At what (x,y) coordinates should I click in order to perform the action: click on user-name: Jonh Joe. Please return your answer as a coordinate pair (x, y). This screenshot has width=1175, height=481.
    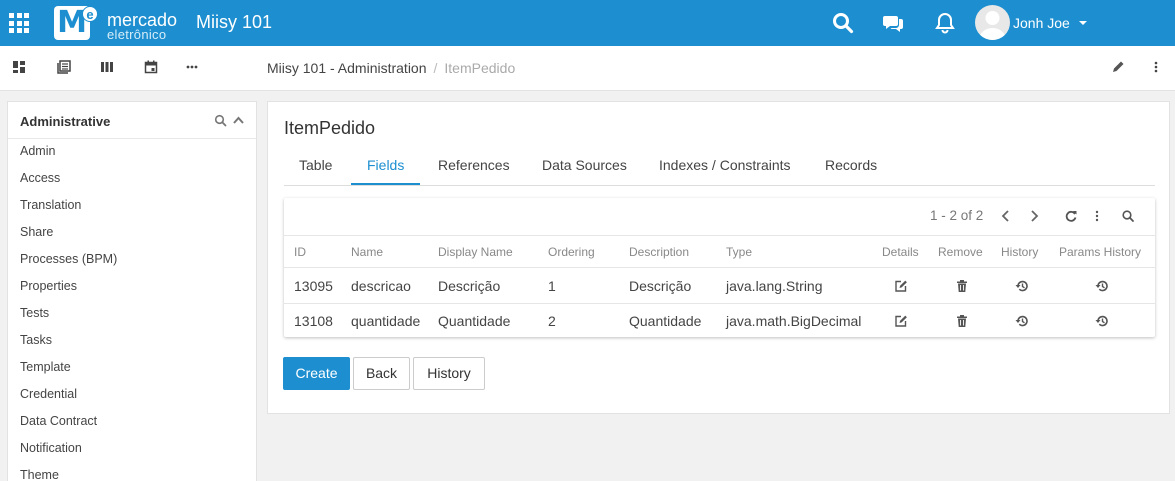
    Looking at the image, I should click on (1041, 23).